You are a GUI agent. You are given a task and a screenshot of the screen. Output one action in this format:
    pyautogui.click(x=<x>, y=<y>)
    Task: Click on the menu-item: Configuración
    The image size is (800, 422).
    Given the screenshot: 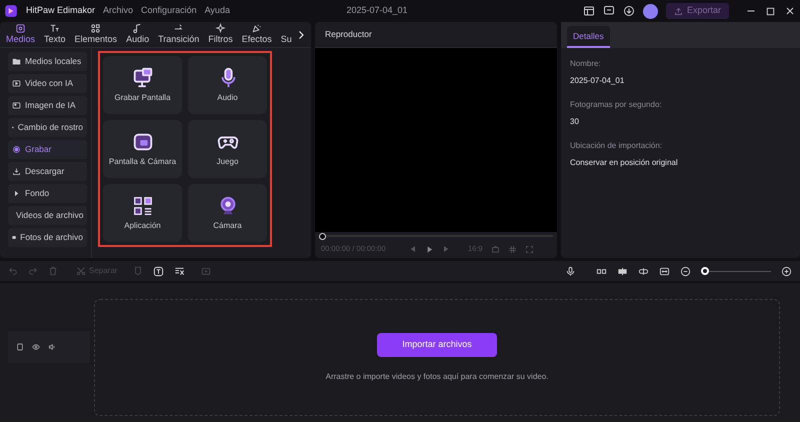 What is the action you would take?
    pyautogui.click(x=169, y=11)
    